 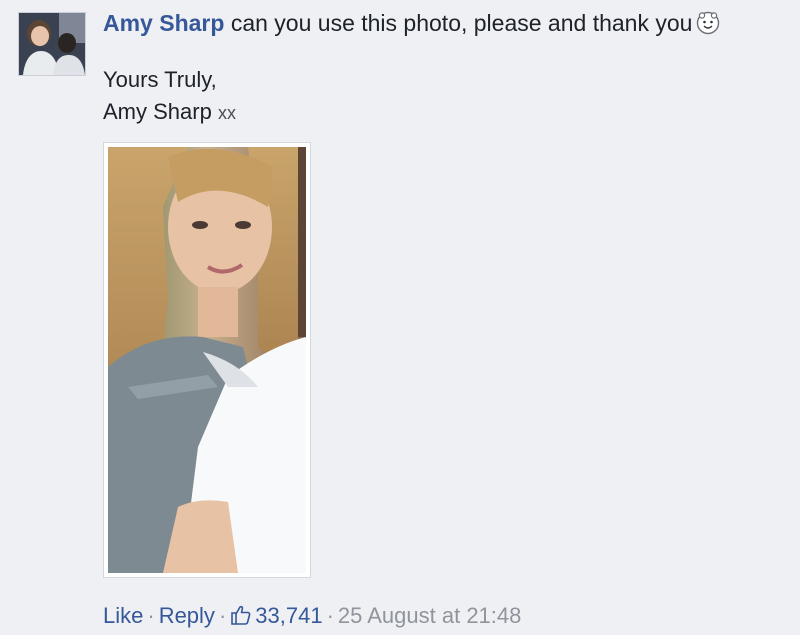 I want to click on avatar-photo, so click(x=52, y=44).